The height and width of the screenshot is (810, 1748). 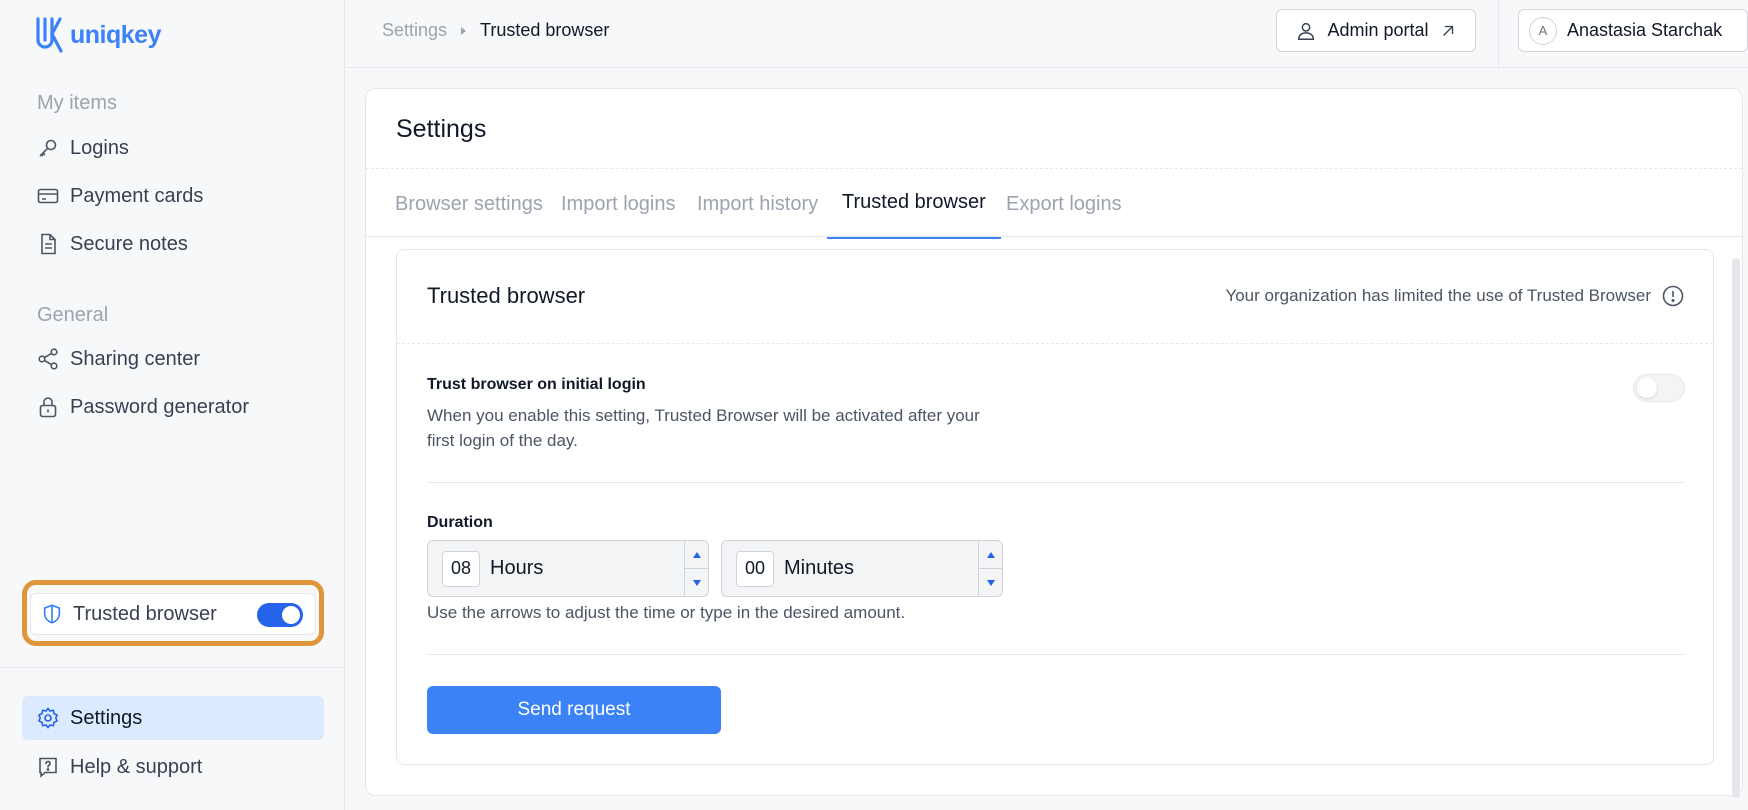 I want to click on minutes-arrows, so click(x=990, y=568).